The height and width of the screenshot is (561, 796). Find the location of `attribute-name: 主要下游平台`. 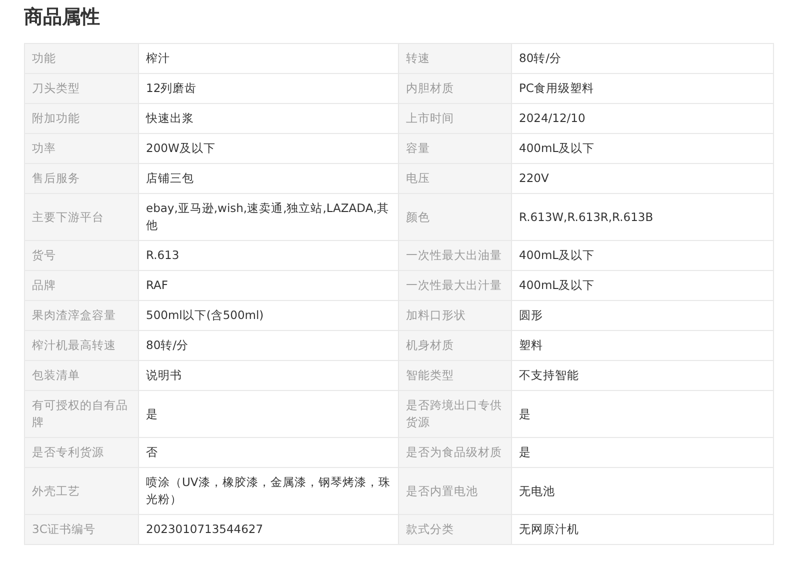

attribute-name: 主要下游平台 is located at coordinates (81, 217).